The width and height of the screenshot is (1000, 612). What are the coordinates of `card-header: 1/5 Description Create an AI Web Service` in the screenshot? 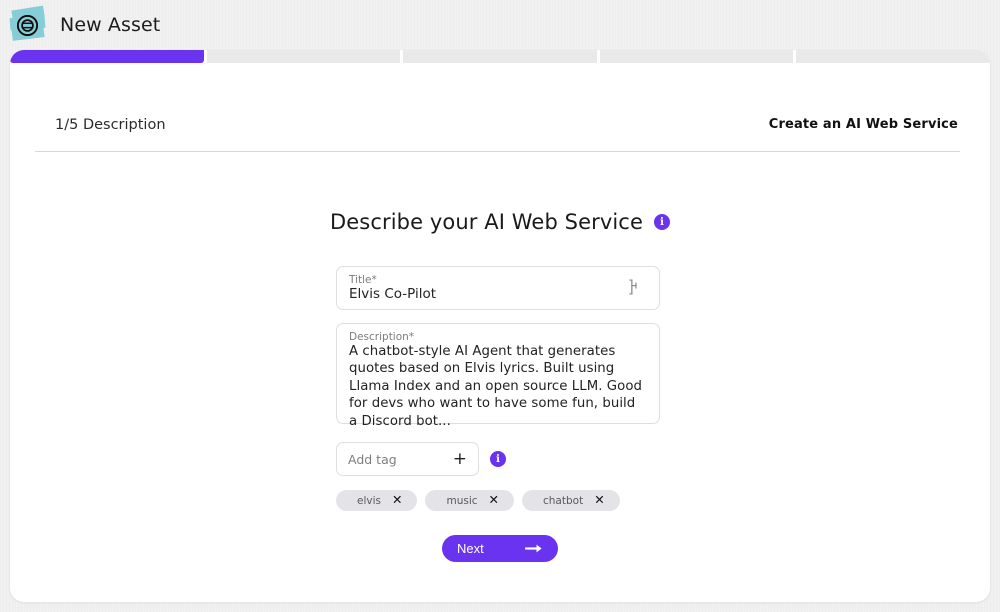 It's located at (500, 107).